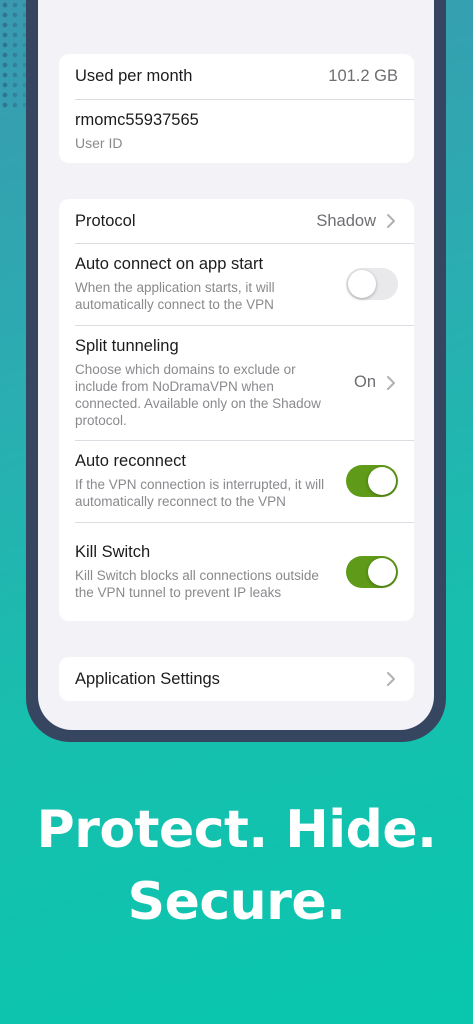  Describe the element at coordinates (134, 76) in the screenshot. I see `usage-label: Used per month` at that location.